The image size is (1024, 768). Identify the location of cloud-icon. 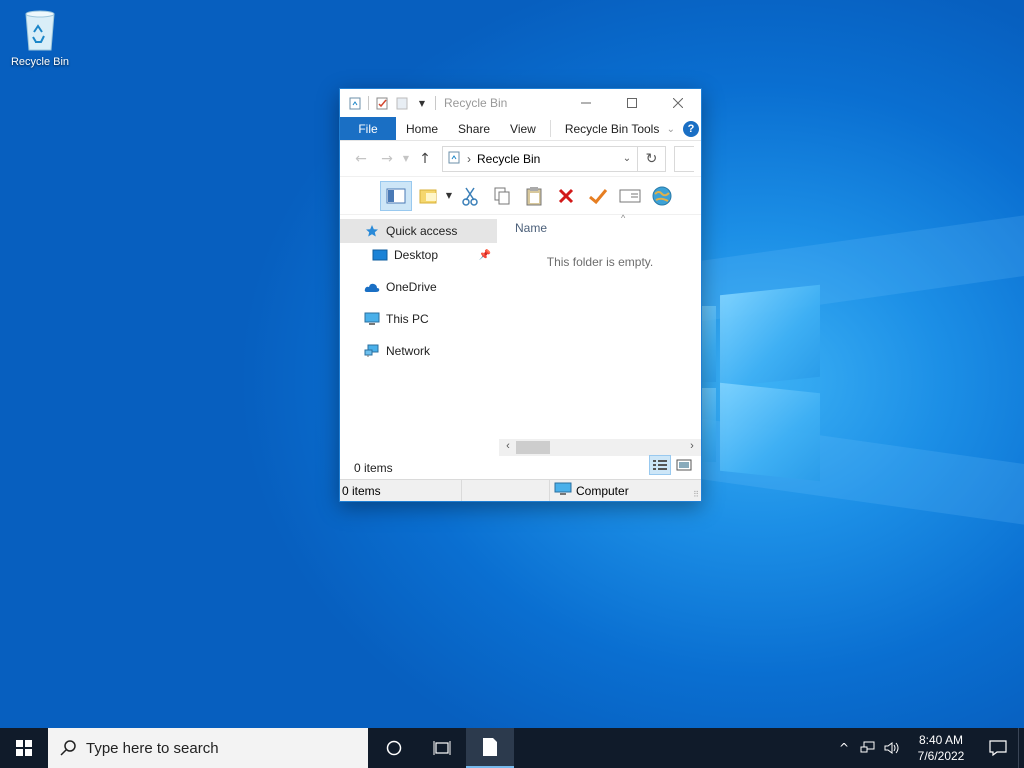
(372, 287).